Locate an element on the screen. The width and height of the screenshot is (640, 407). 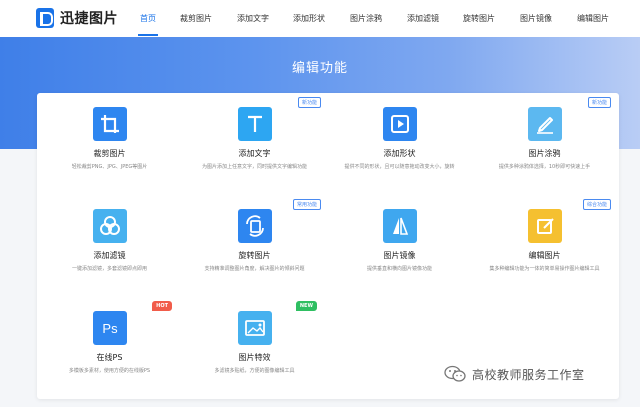
nav-rotate: 旋转图片 is located at coordinates (479, 18).